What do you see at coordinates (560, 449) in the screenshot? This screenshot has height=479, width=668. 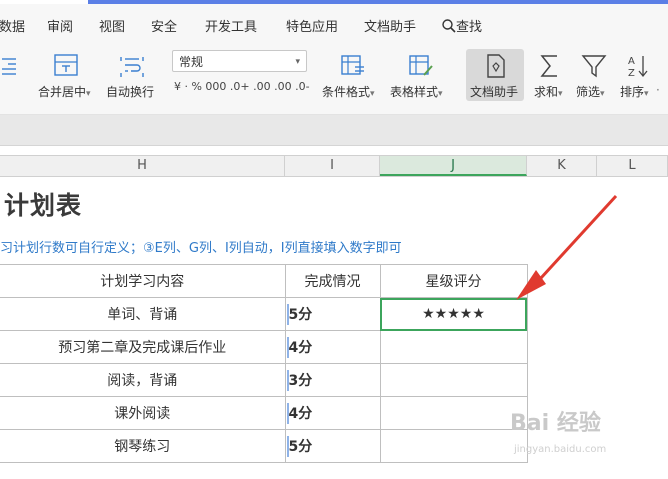 I see `watermark-url: jingyan.baidu.com` at bounding box center [560, 449].